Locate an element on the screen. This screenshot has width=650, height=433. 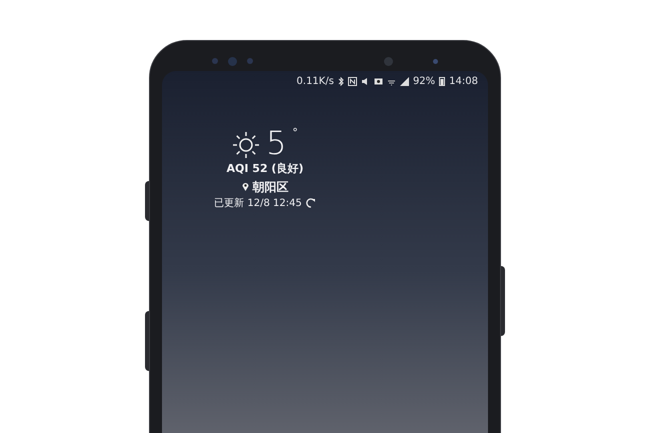
location-pin-icon is located at coordinates (245, 186).